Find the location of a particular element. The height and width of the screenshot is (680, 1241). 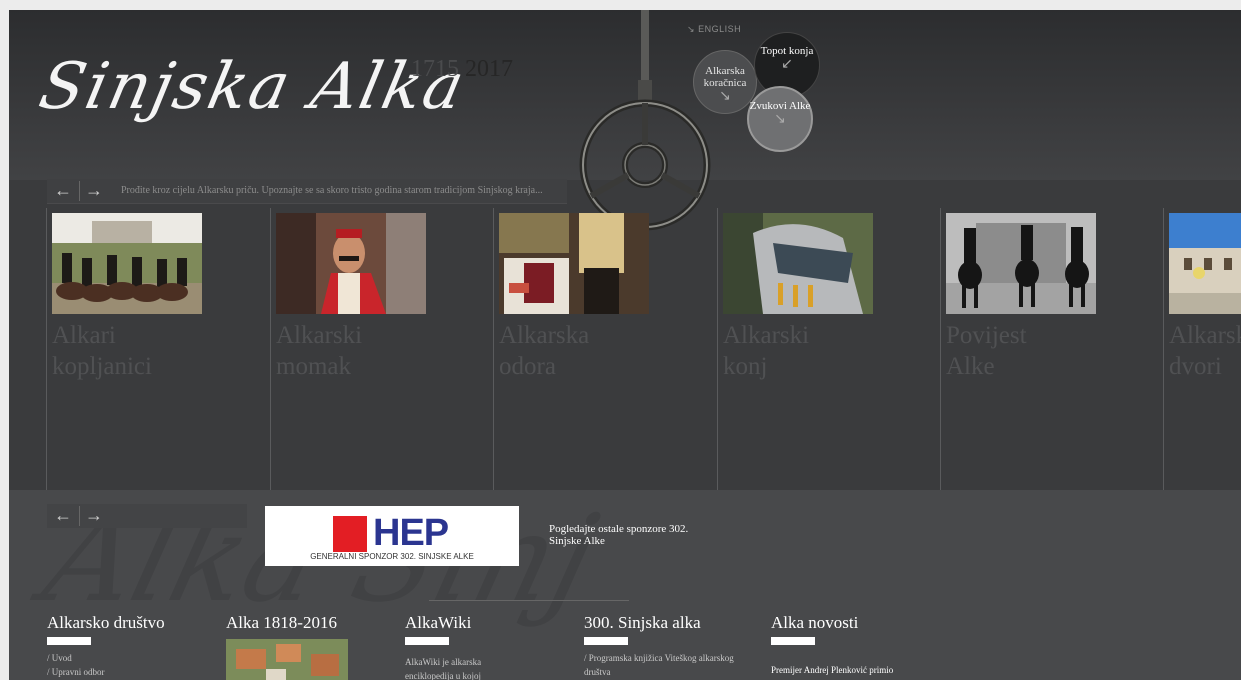

hep-sponsor-caption: GENERALNI SPONZOR 302. SINJSKE ALKE is located at coordinates (392, 556).